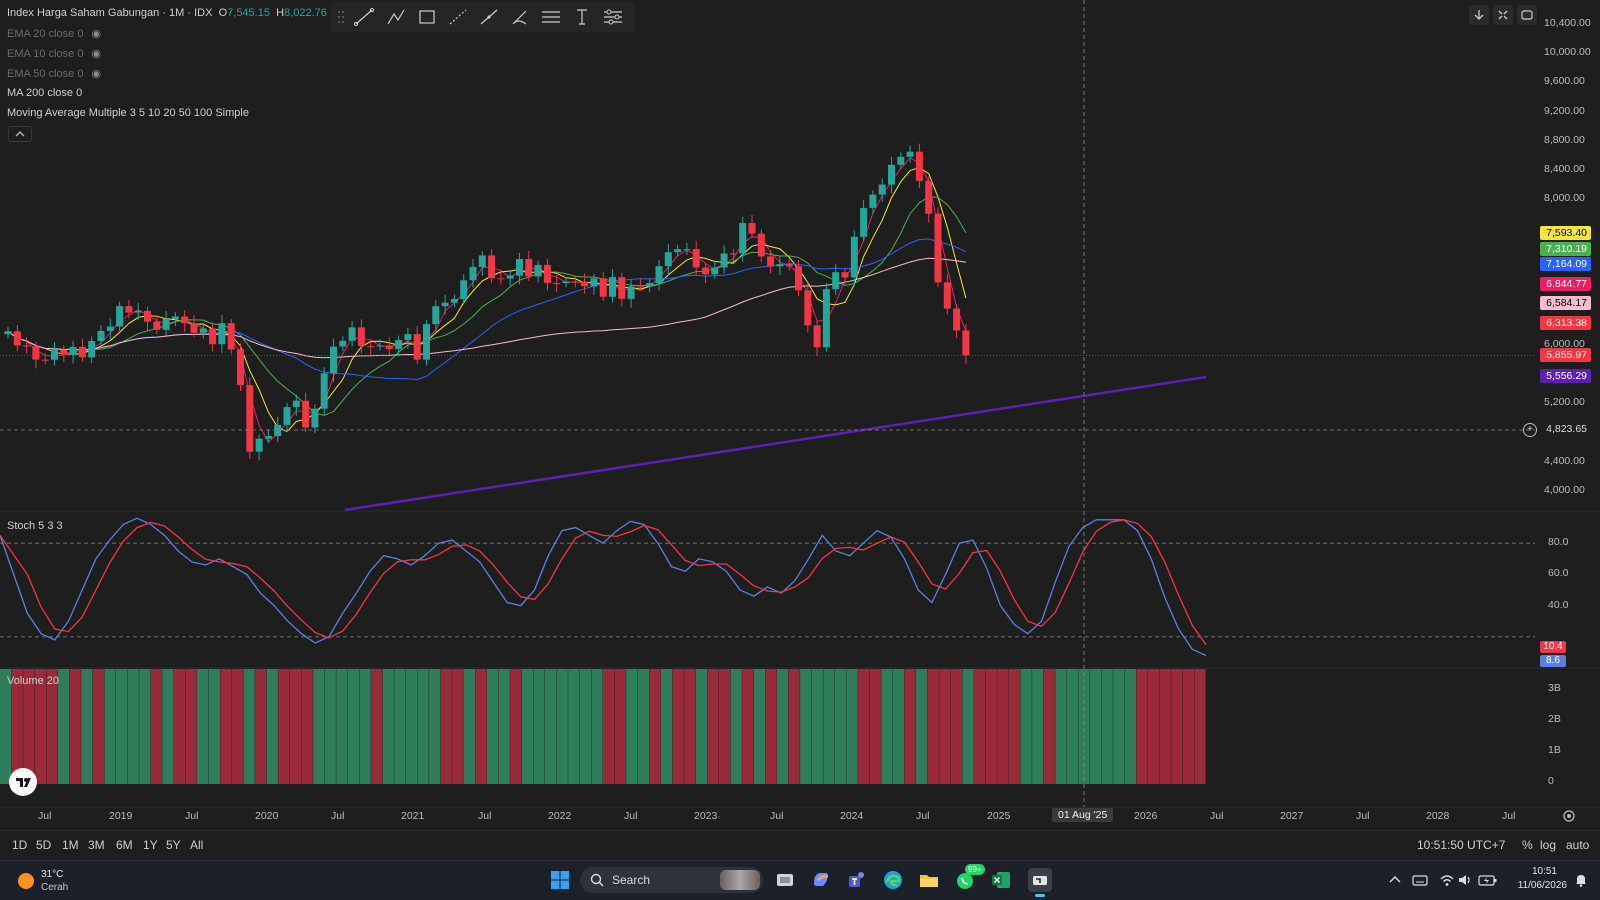 The width and height of the screenshot is (1600, 900). I want to click on fullscreen-icon, so click(1527, 15).